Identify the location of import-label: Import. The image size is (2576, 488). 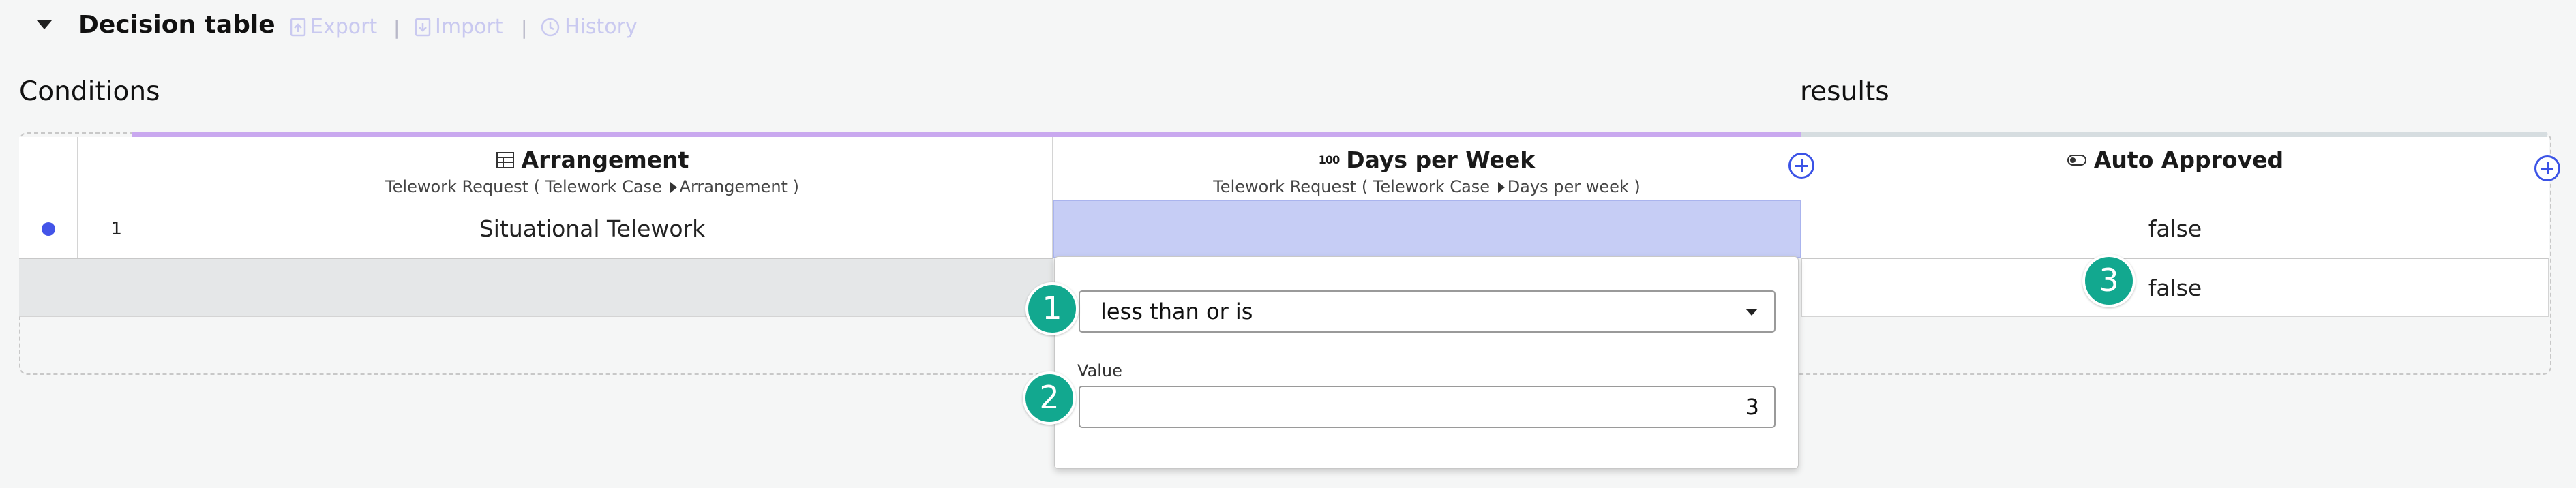
(469, 27).